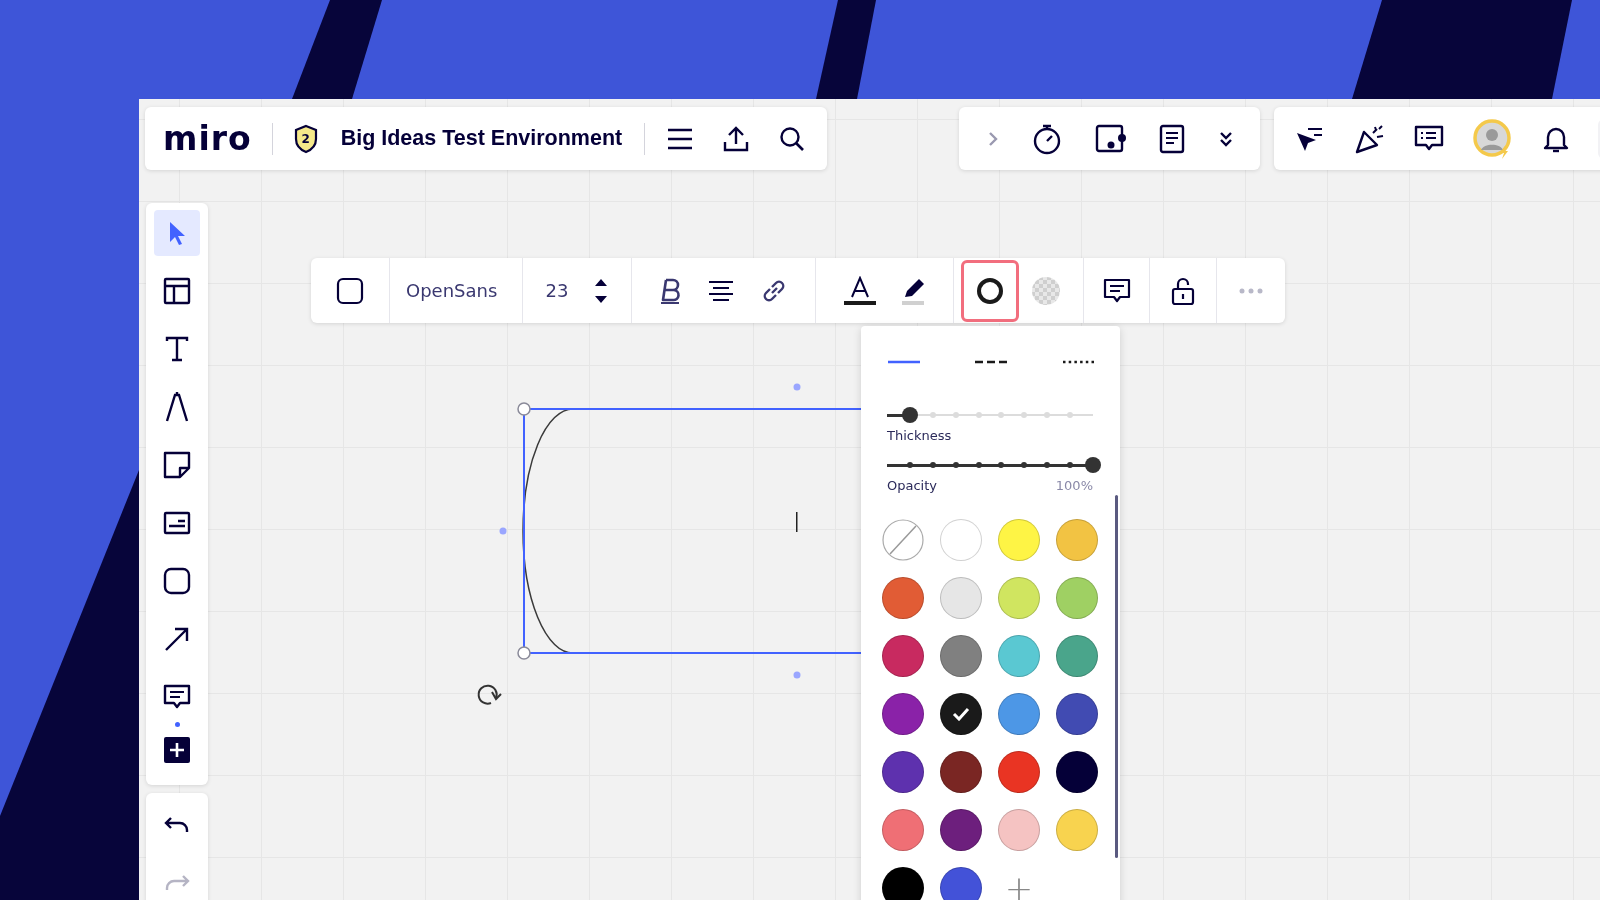  Describe the element at coordinates (557, 290) in the screenshot. I see `font-size-field: 23` at that location.